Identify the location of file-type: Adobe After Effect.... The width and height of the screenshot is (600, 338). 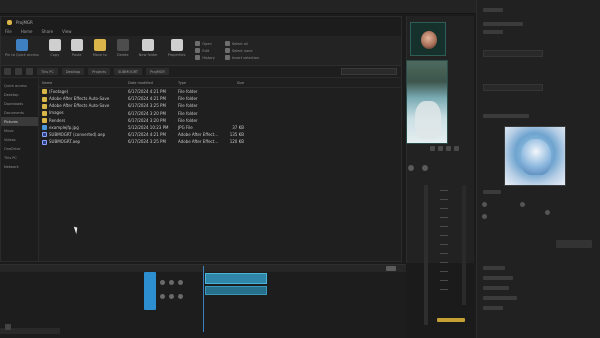
(198, 135).